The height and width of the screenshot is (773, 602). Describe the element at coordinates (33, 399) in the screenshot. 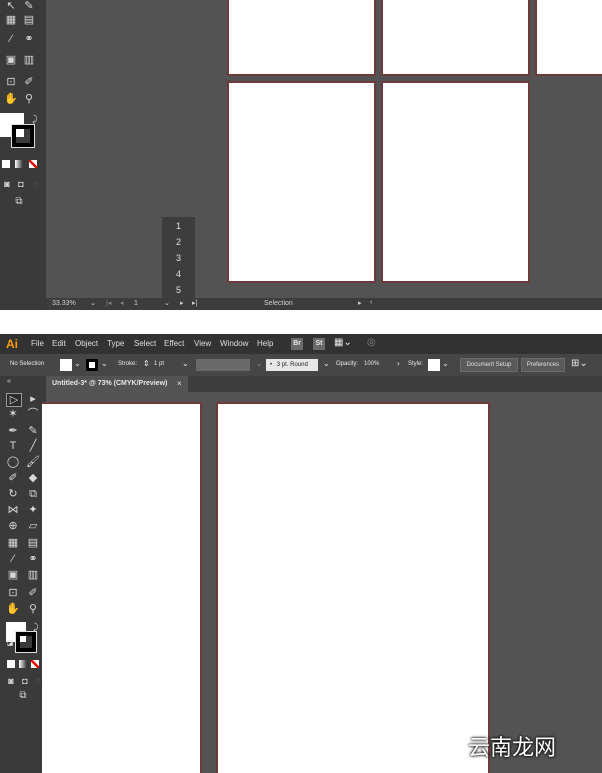

I see `direct-selection-icon: ▸` at that location.